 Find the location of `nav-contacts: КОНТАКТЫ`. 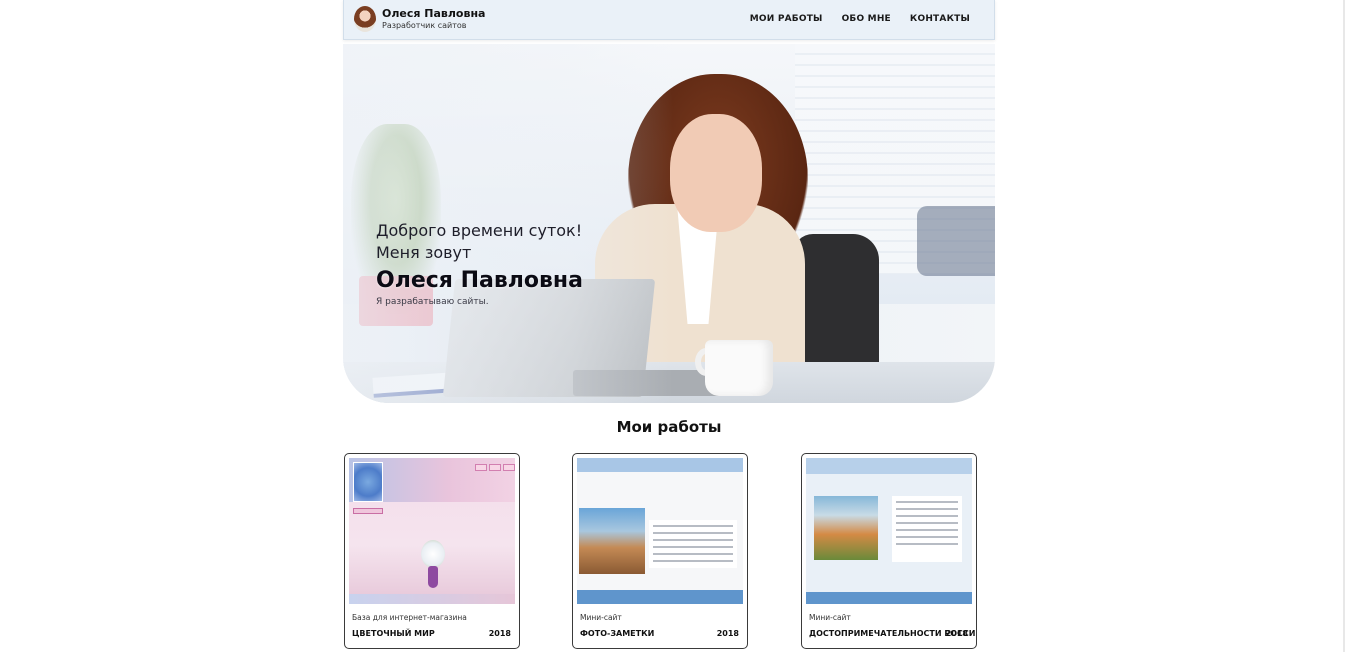

nav-contacts: КОНТАКТЫ is located at coordinates (940, 19).